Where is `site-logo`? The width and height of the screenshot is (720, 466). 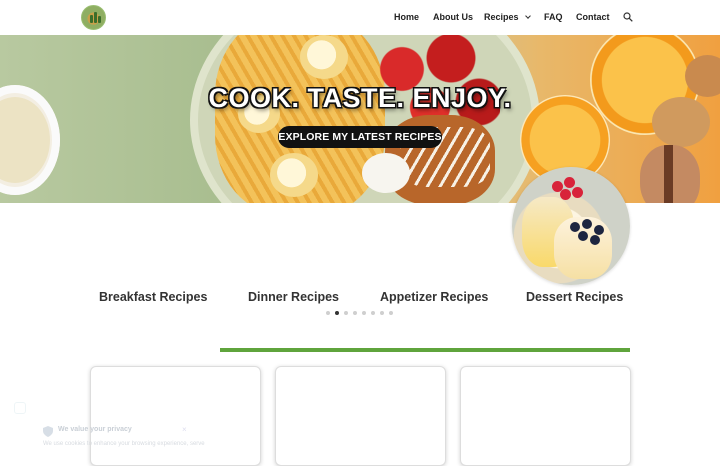 site-logo is located at coordinates (93, 17).